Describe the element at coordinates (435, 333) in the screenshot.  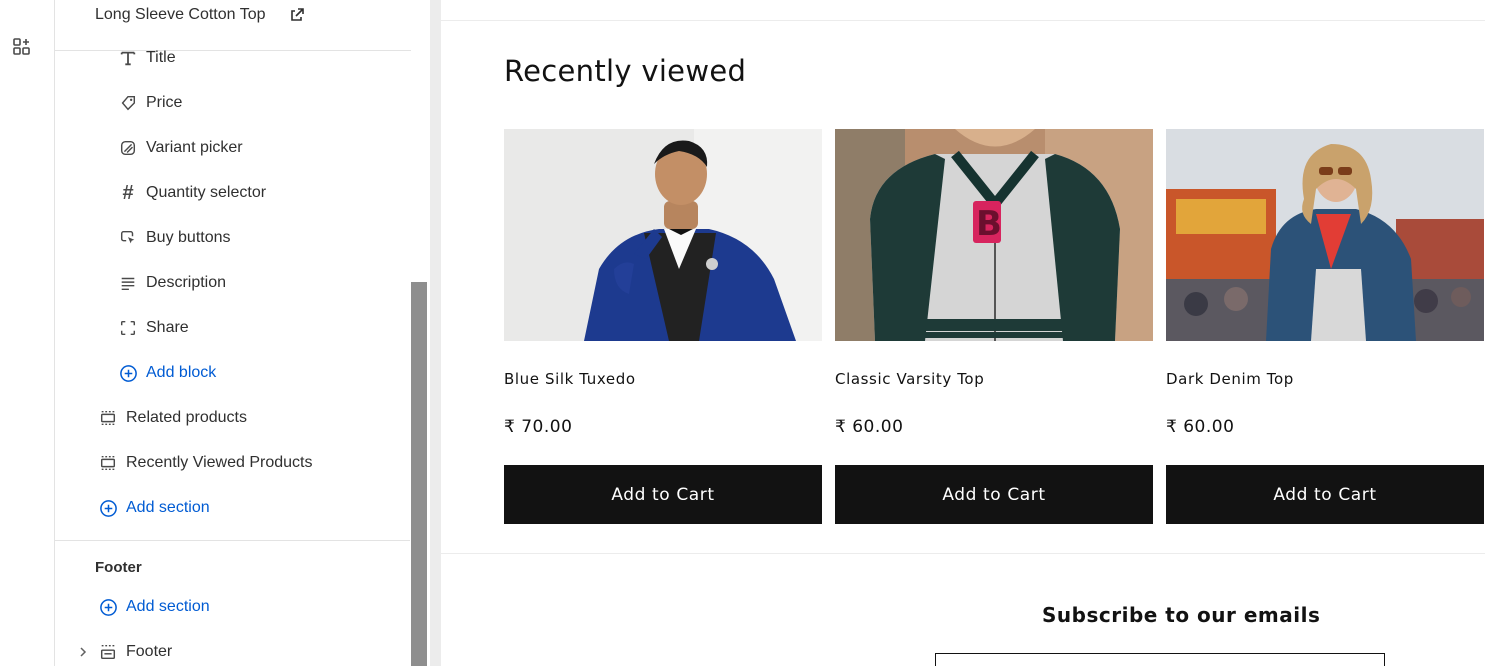
I see `preview-gutter` at that location.